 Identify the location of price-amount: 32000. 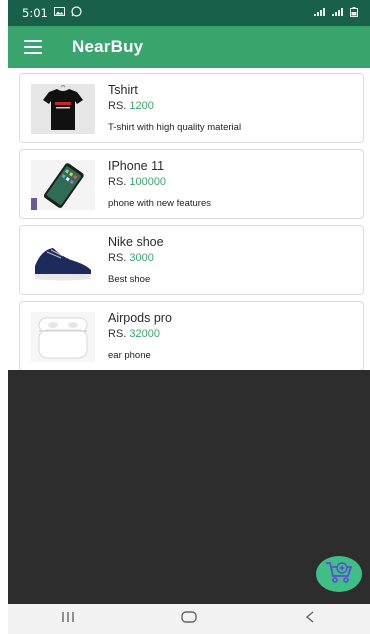
(144, 334).